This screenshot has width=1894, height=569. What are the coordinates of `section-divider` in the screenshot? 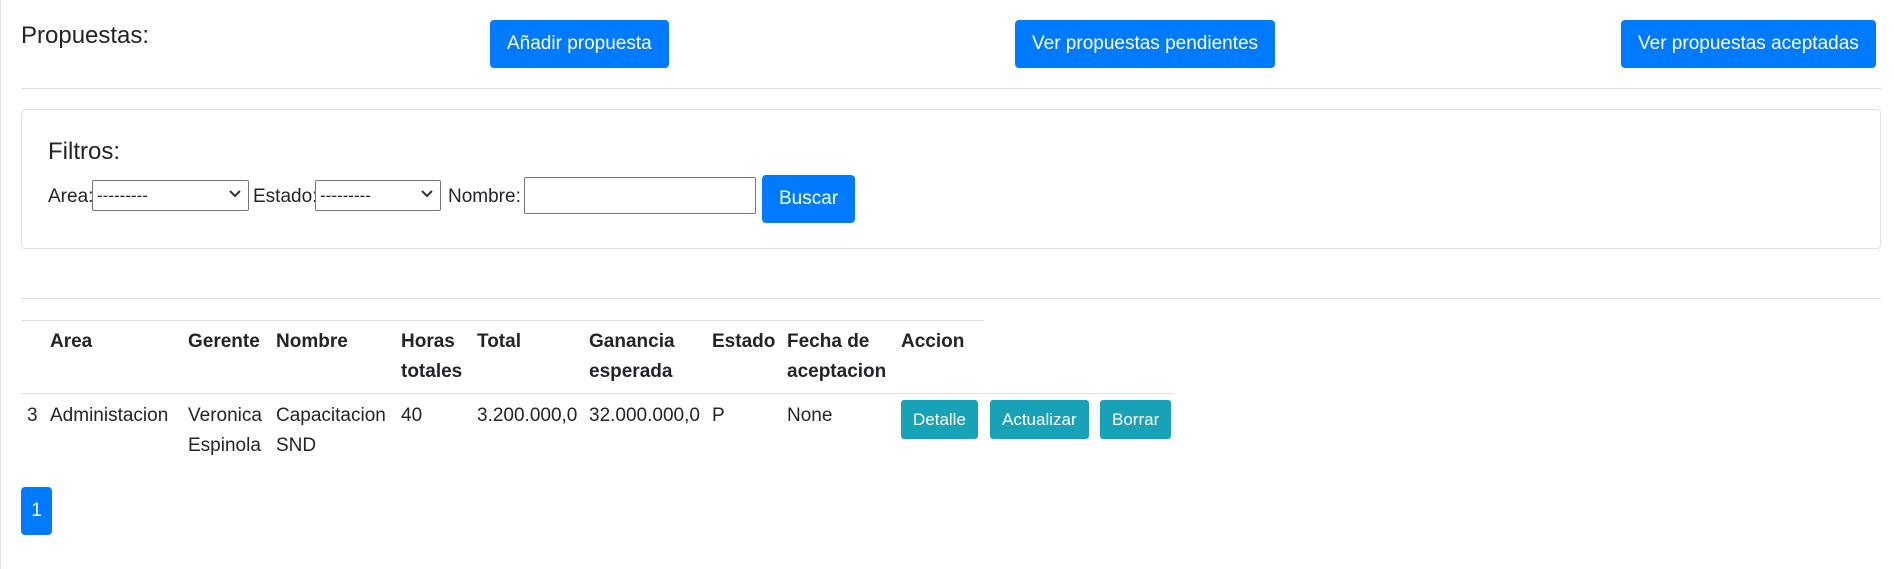 It's located at (951, 298).